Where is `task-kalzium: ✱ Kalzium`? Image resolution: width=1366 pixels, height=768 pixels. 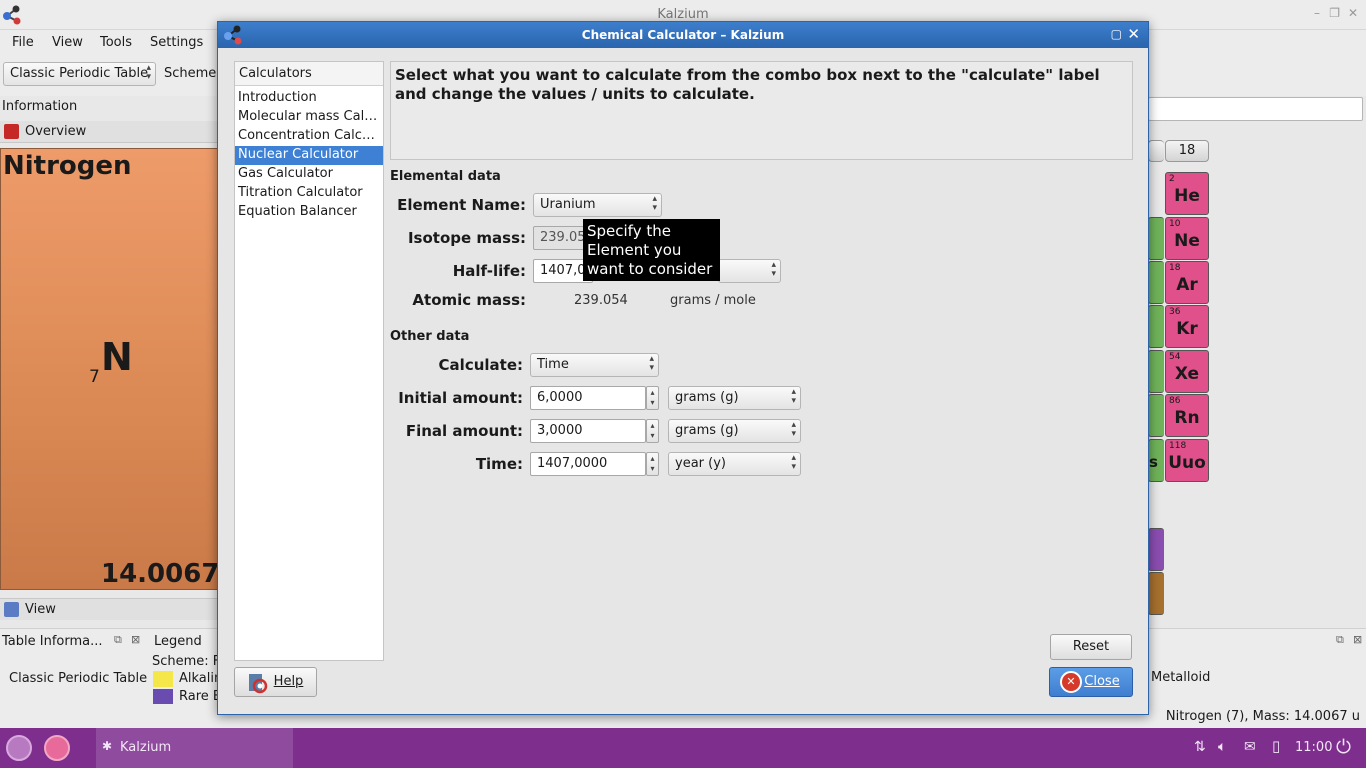
task-kalzium: ✱ Kalzium is located at coordinates (194, 748).